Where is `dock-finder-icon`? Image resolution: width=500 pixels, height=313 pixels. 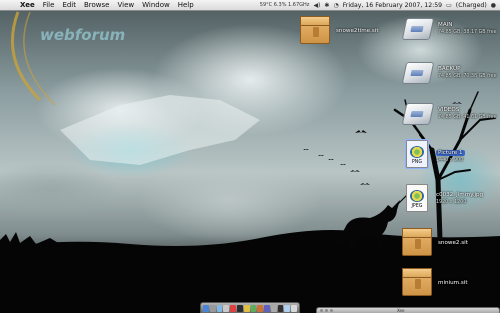
dock-finder-icon is located at coordinates (206, 308).